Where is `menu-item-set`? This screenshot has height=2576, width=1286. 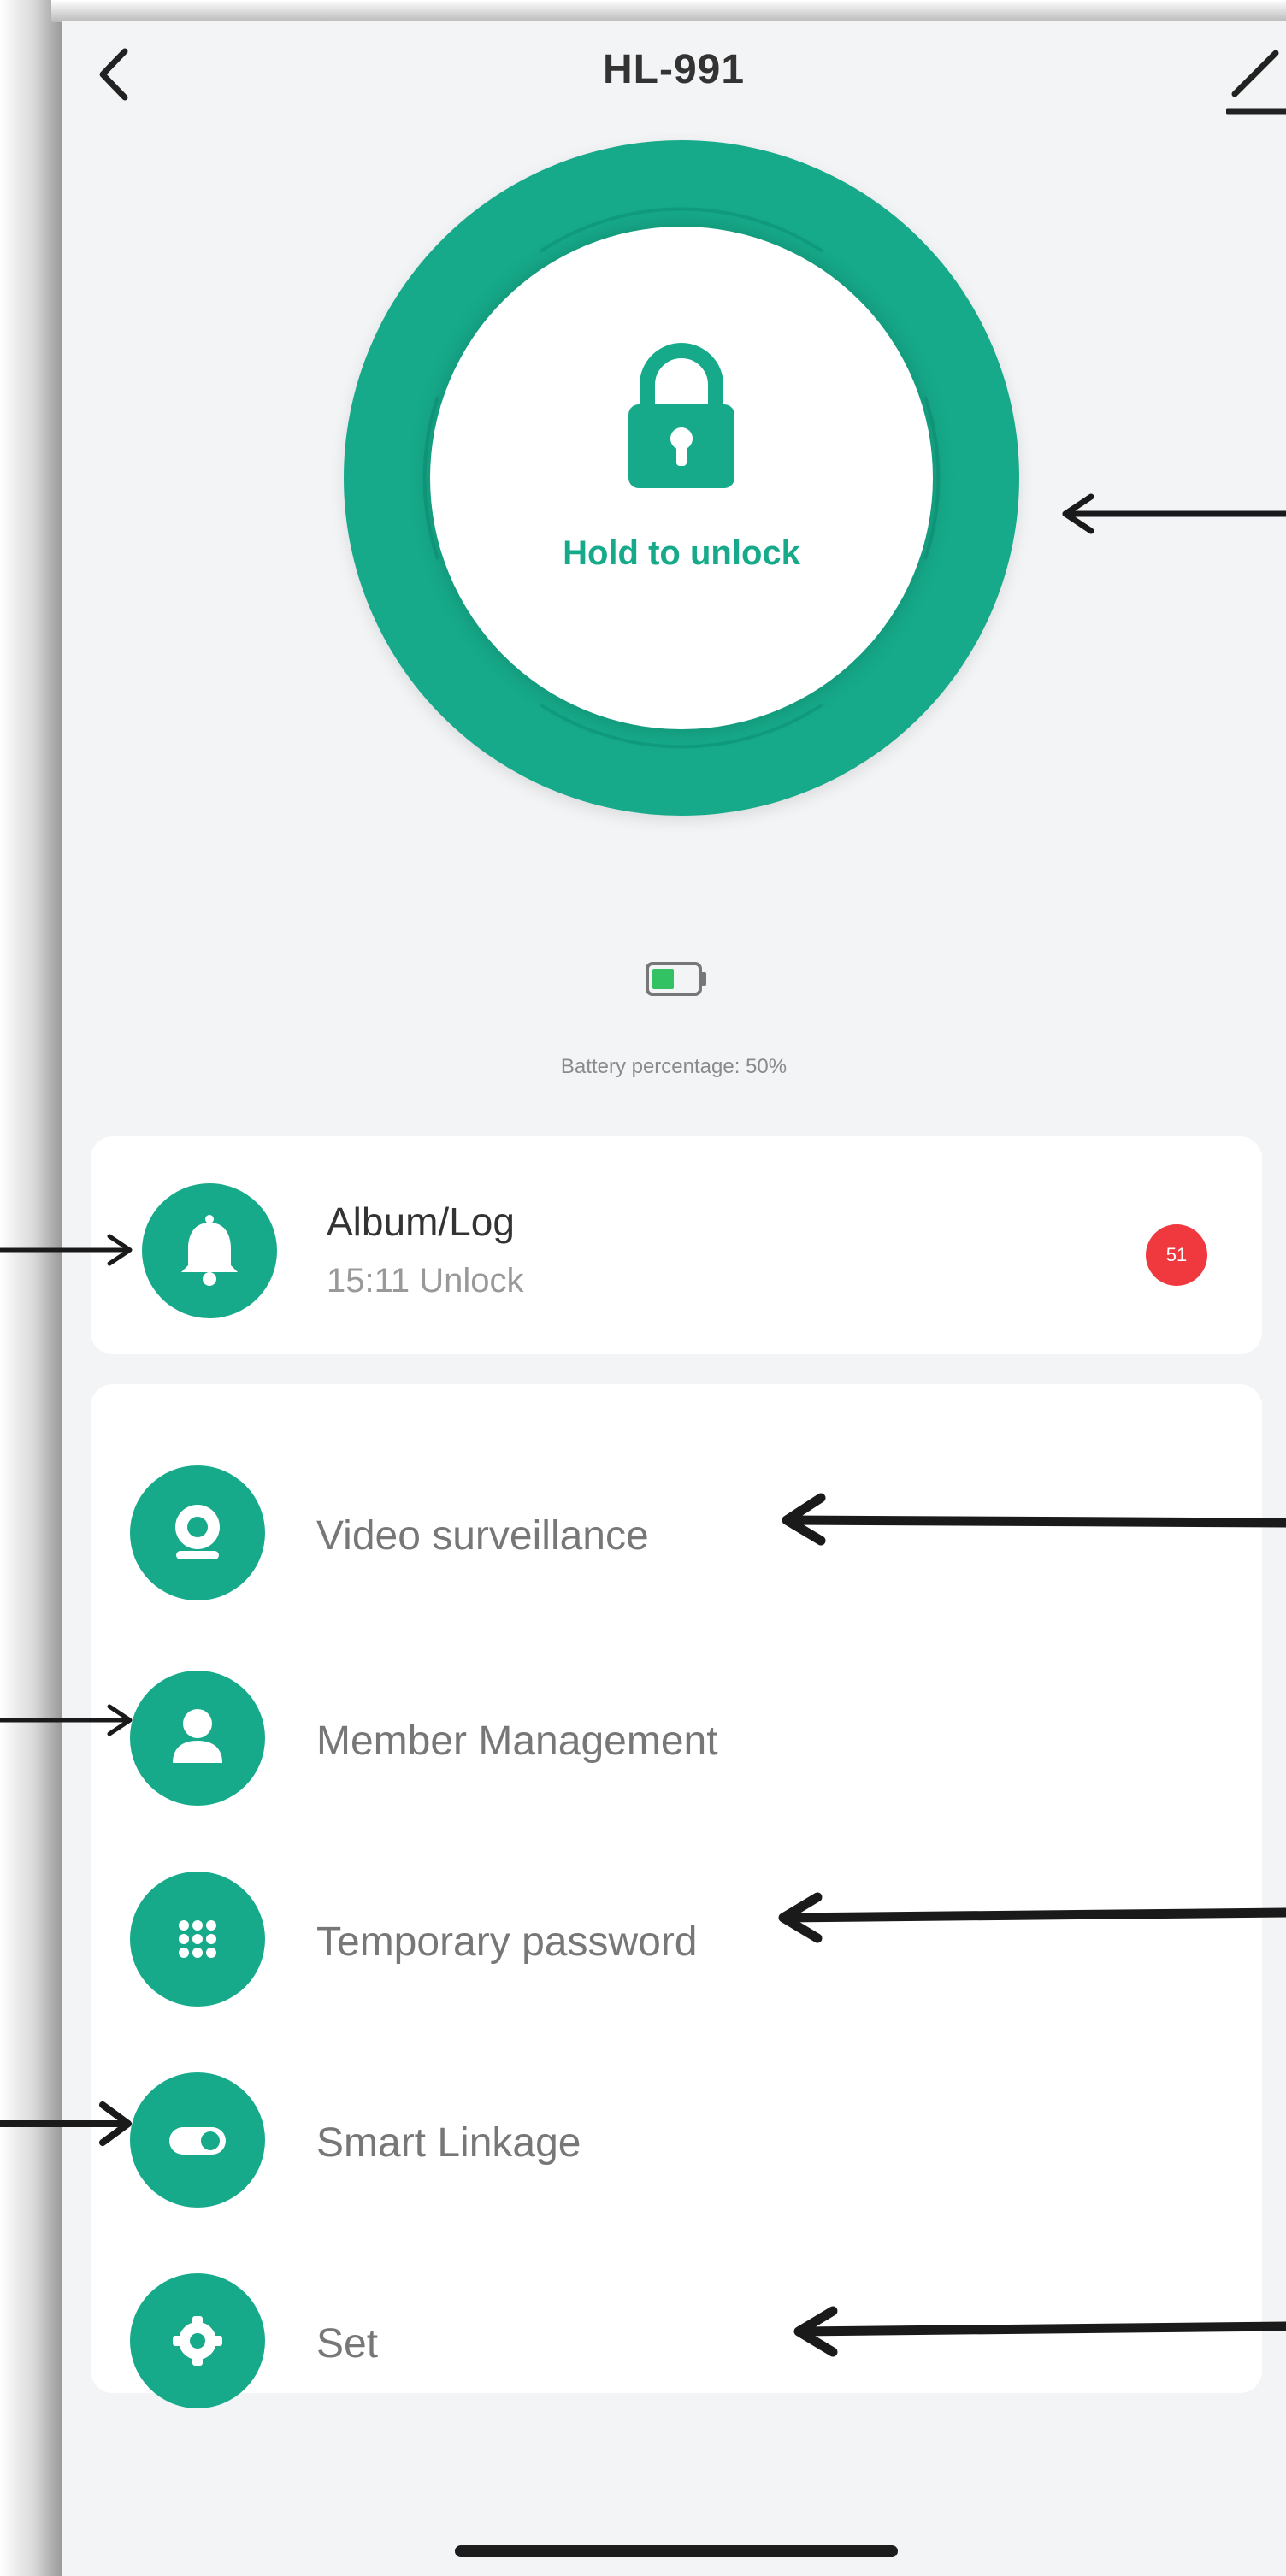 menu-item-set is located at coordinates (197, 2340).